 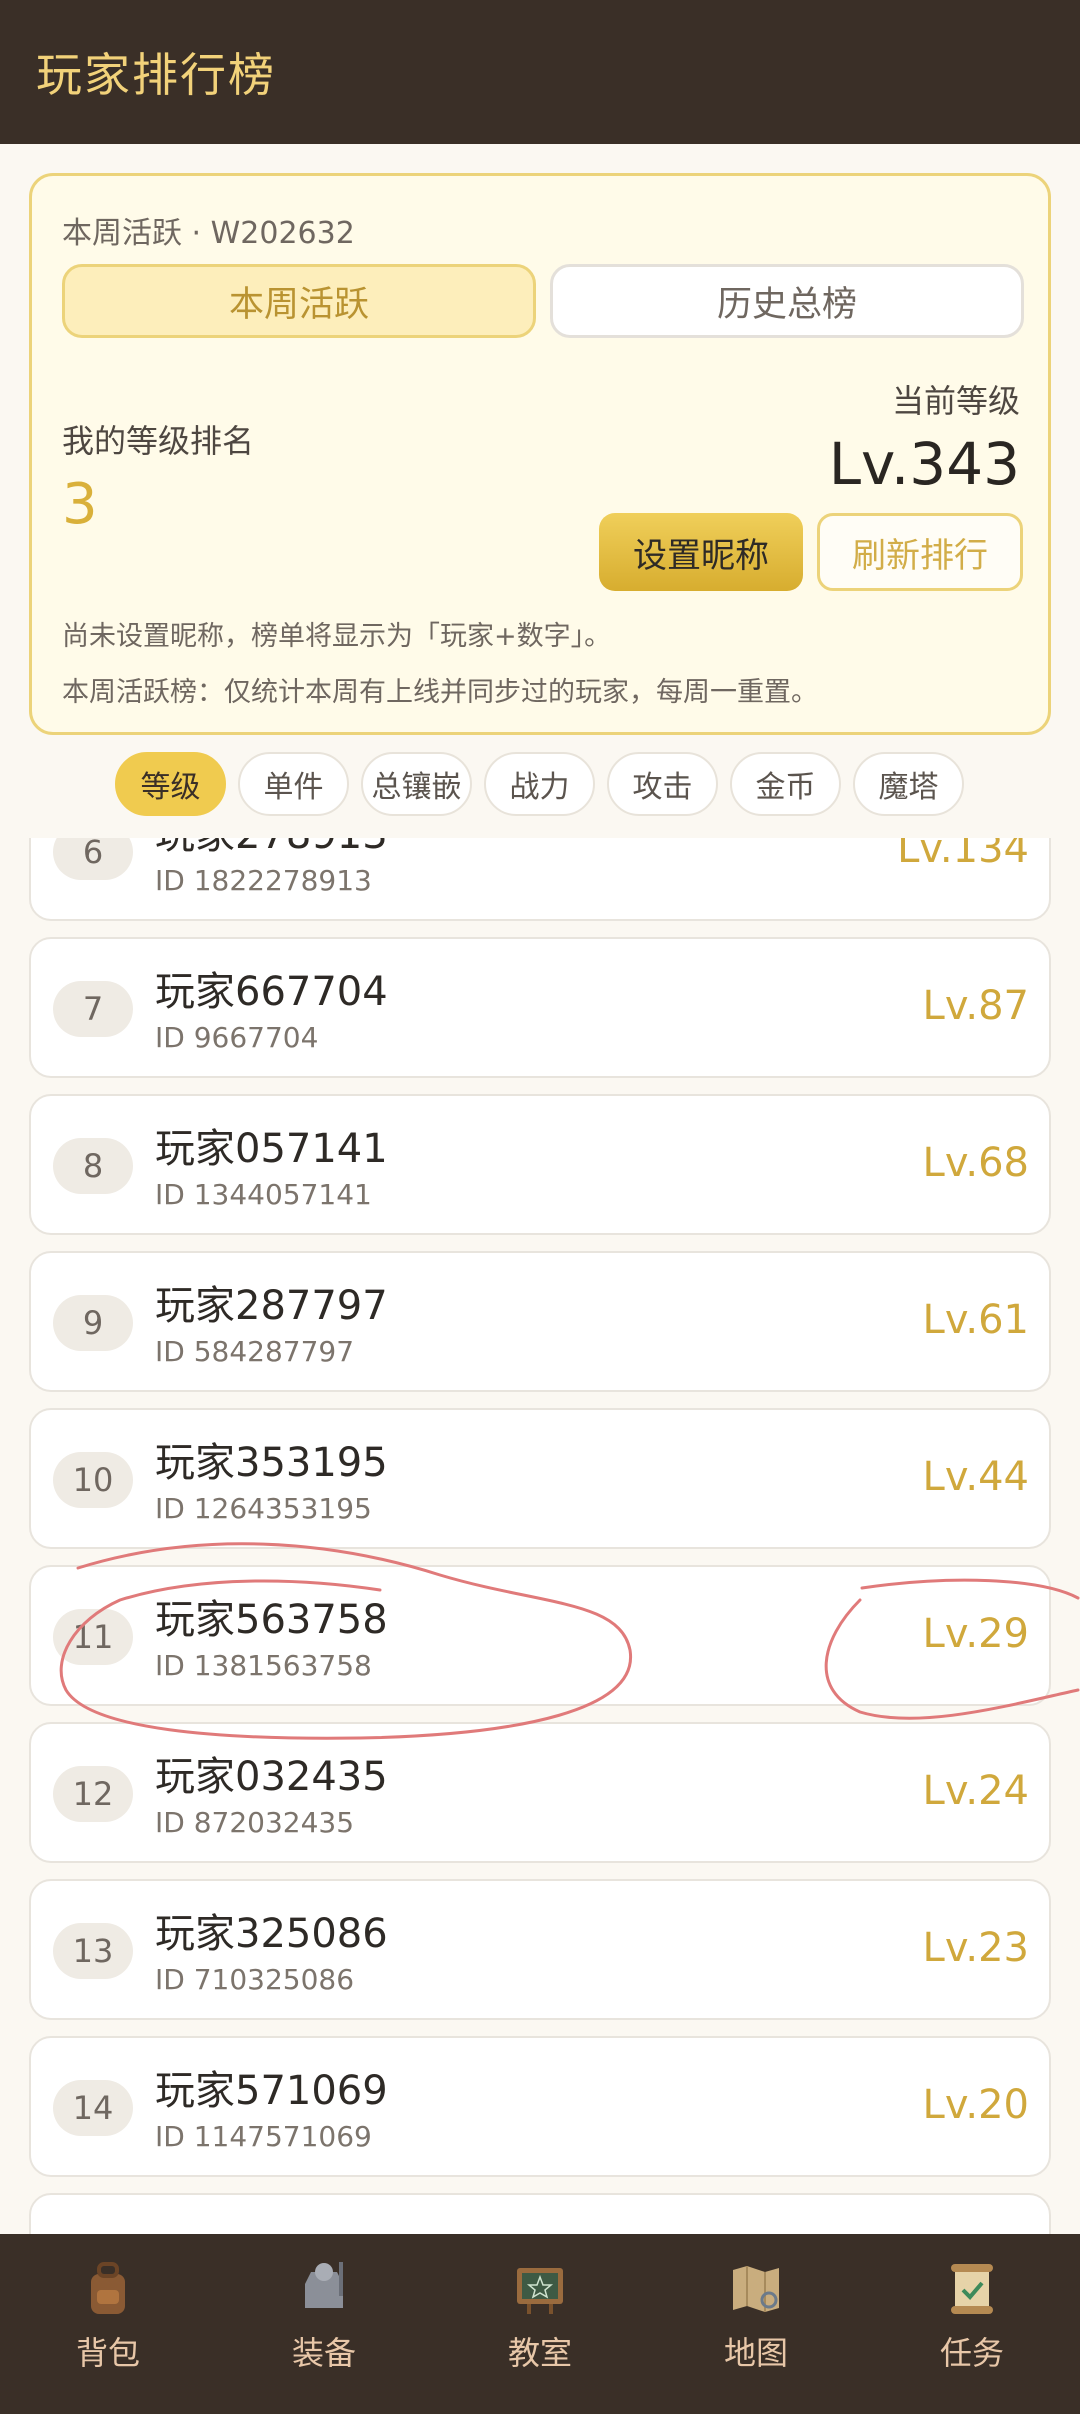 I want to click on nav-label: 装备, so click(x=323, y=2353).